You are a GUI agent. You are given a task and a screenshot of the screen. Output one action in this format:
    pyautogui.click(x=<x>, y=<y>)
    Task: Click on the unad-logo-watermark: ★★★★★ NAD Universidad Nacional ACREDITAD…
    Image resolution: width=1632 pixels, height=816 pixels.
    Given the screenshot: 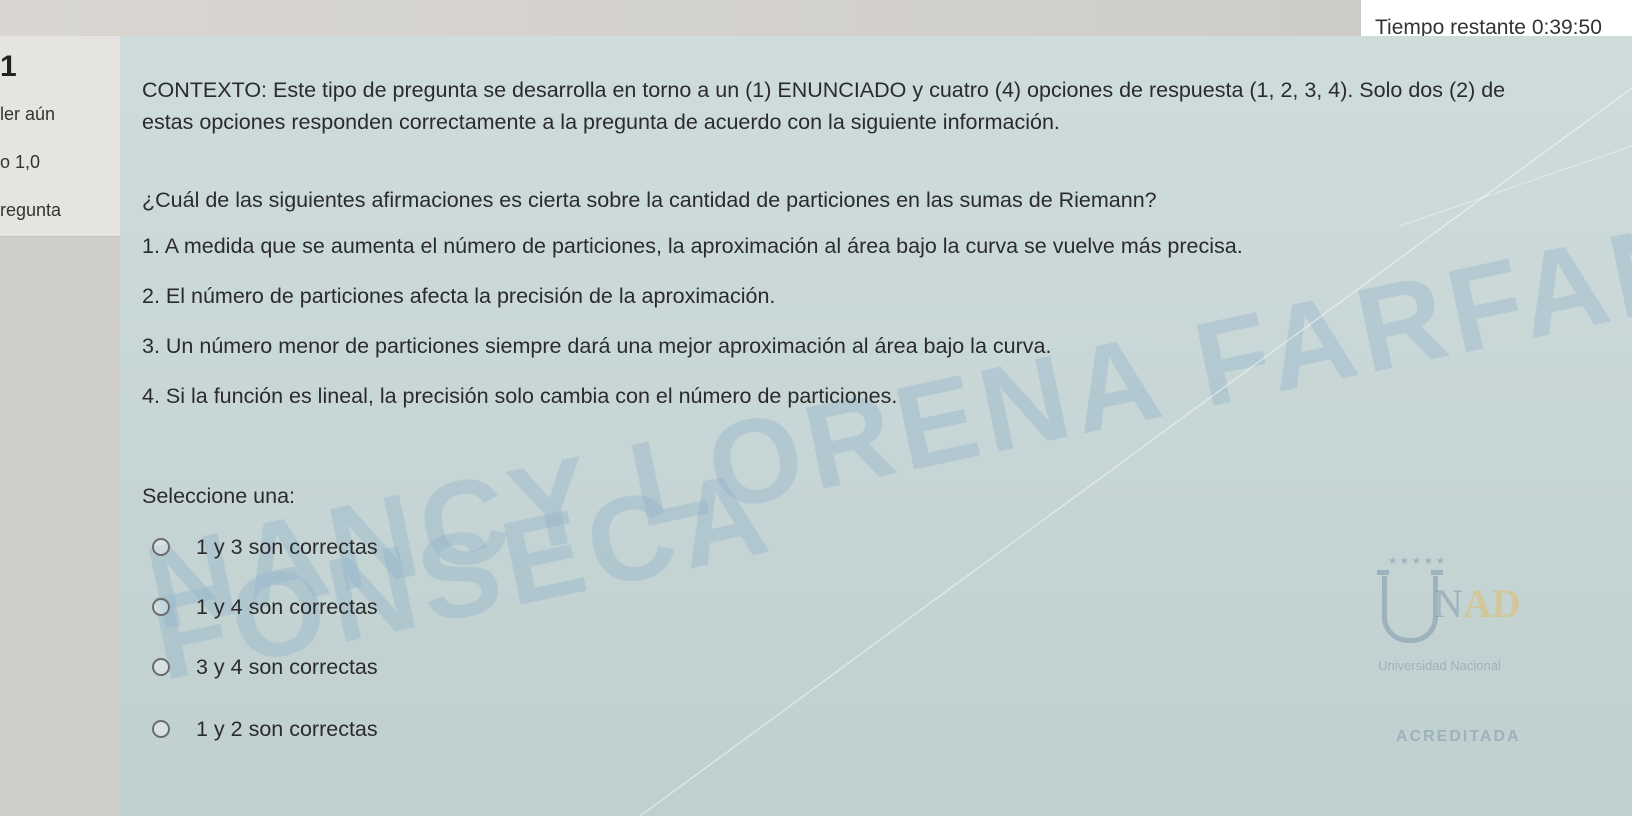 What is the action you would take?
    pyautogui.click(x=1477, y=651)
    